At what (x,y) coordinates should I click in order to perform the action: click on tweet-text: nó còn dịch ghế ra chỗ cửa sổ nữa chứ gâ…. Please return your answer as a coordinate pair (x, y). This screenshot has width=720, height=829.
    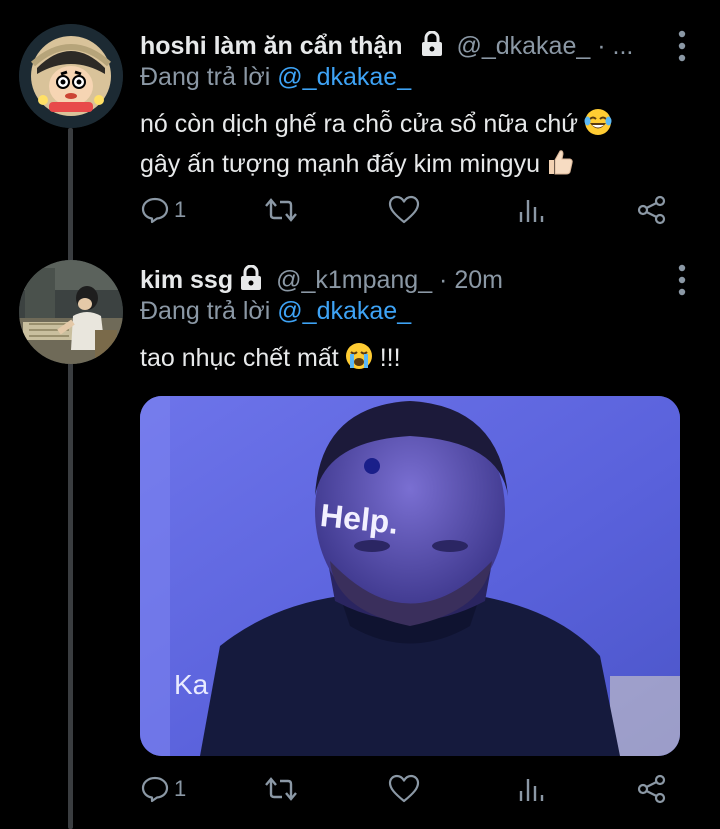
    Looking at the image, I should click on (420, 146).